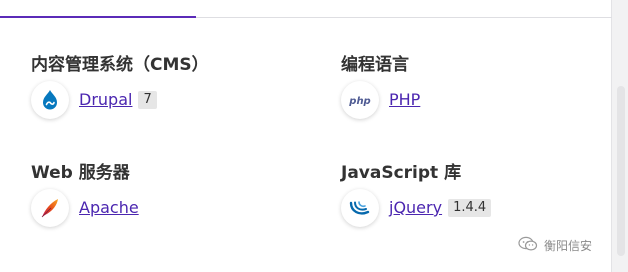 The image size is (628, 272). I want to click on jquery-version-badge: 1.4.4, so click(470, 208).